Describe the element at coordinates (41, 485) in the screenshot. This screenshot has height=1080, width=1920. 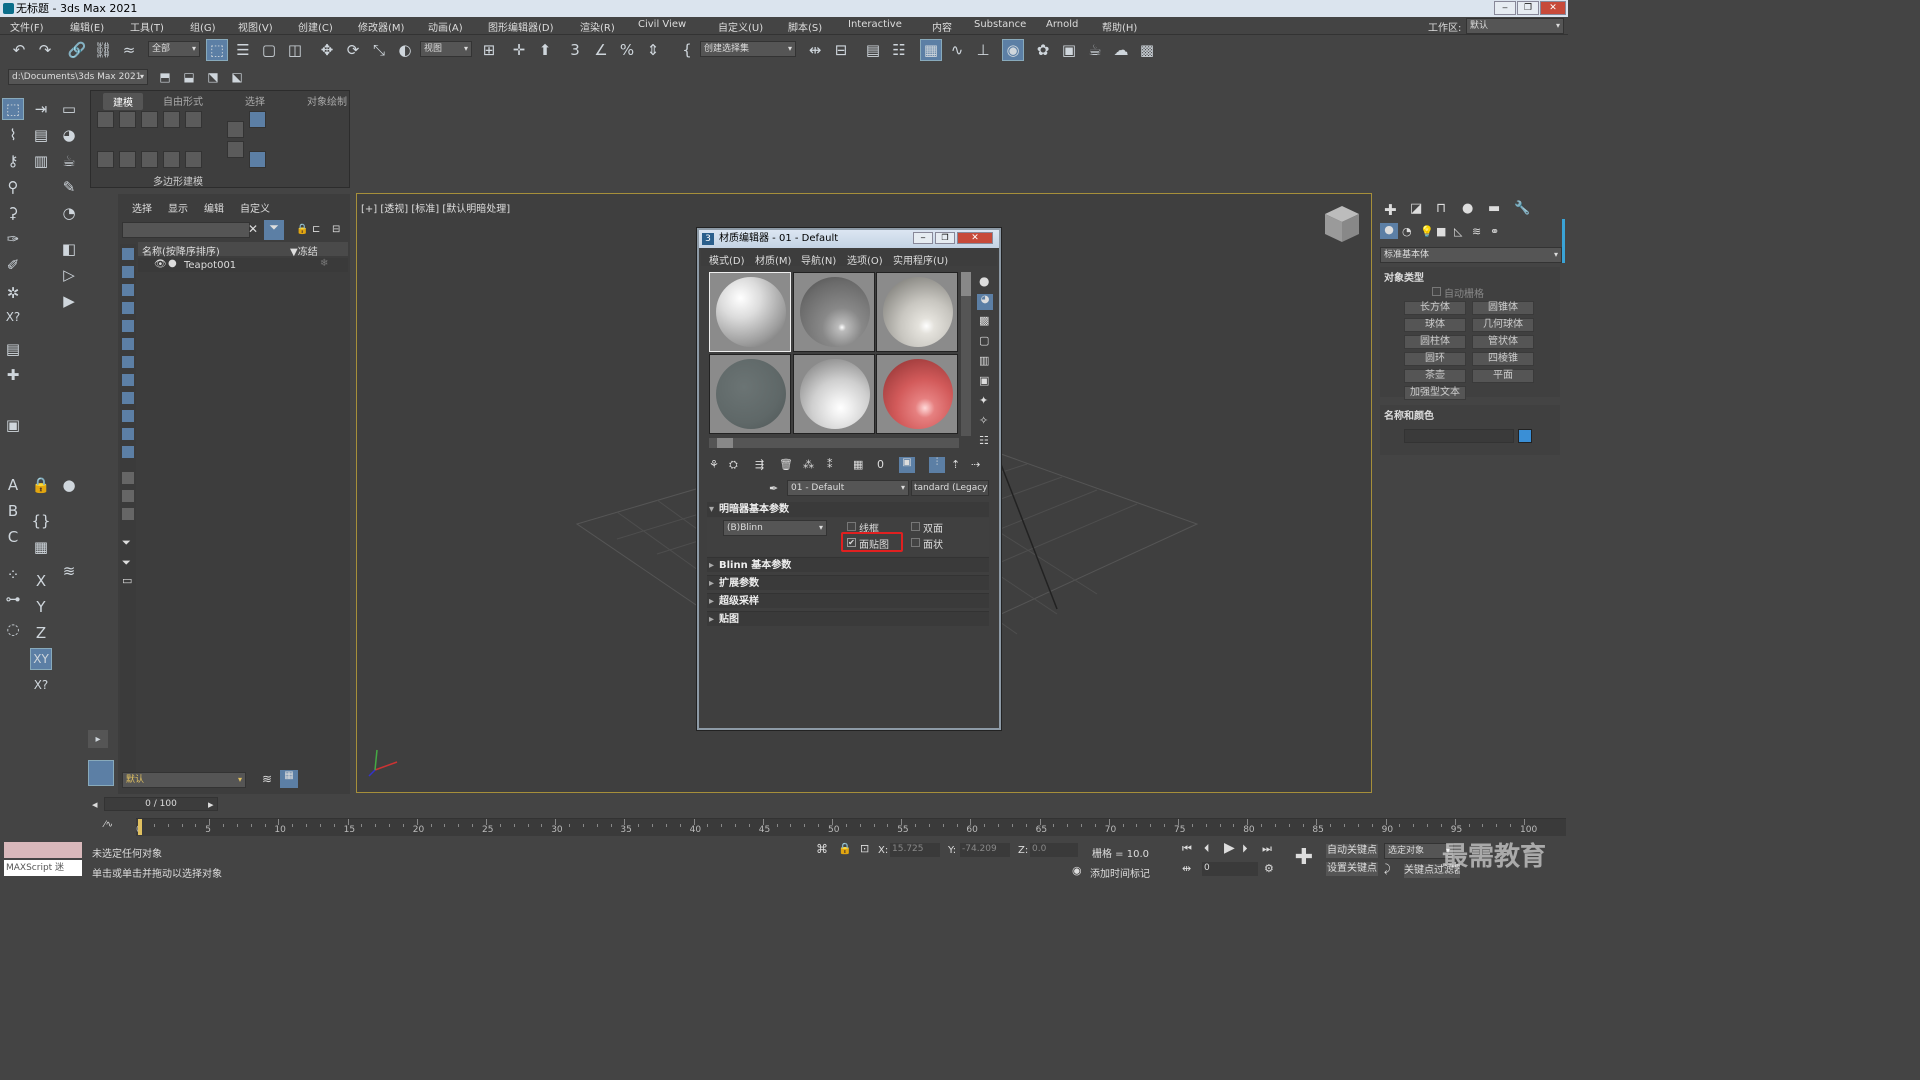
I see `lock-icon: 🔒` at that location.